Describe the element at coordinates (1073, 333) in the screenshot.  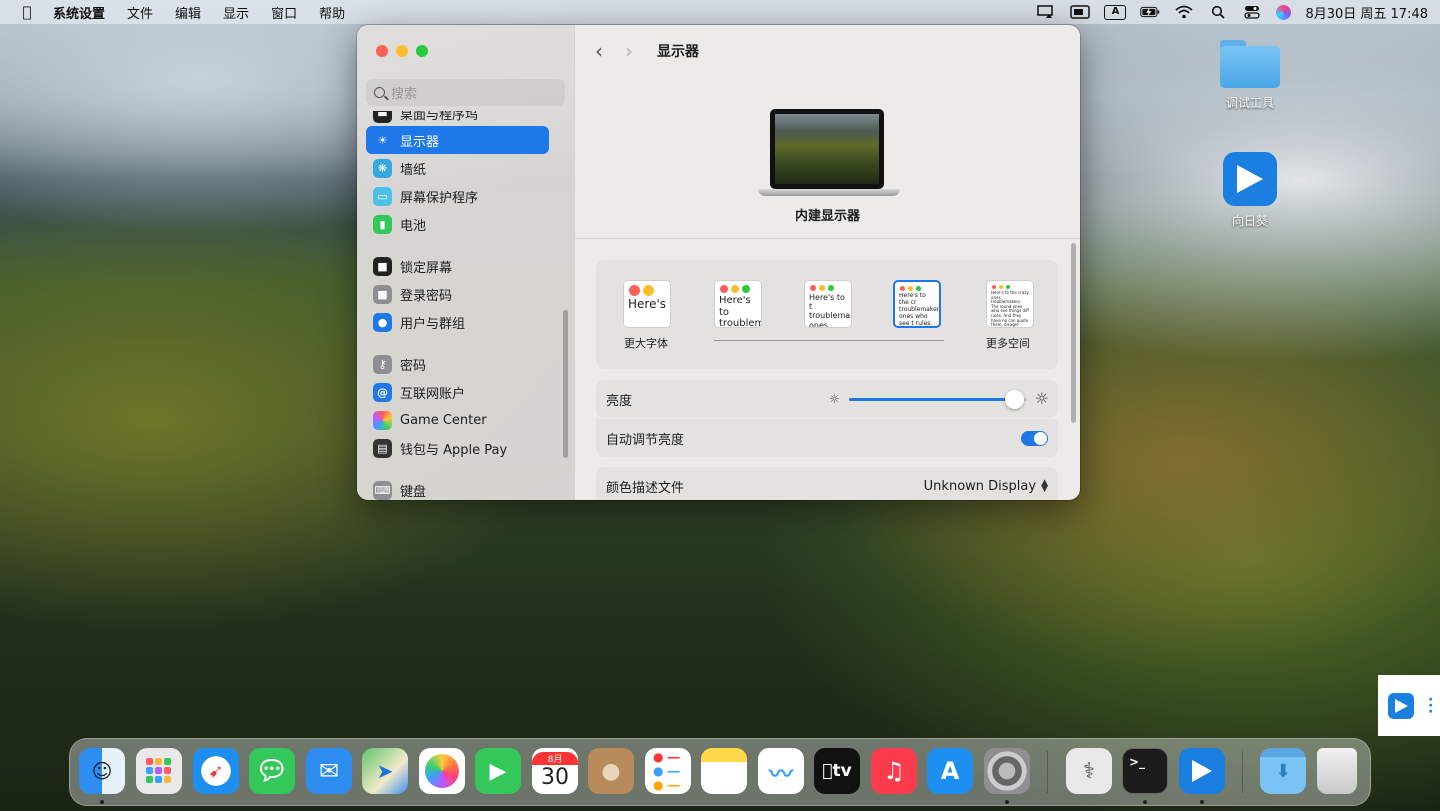
I see `main-scrollbar` at that location.